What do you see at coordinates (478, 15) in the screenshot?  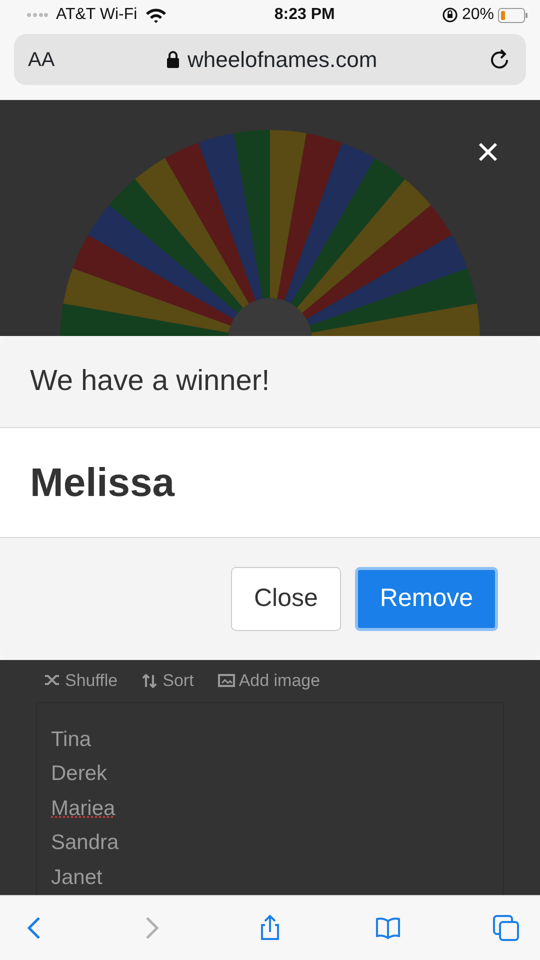 I see `battery-percent: 20%` at bounding box center [478, 15].